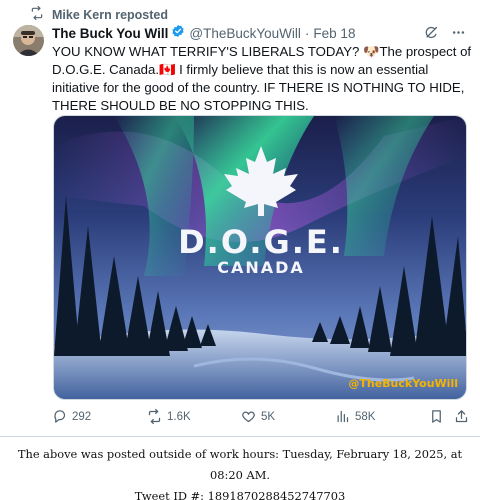 This screenshot has height=500, width=480. Describe the element at coordinates (176, 33) in the screenshot. I see `verified-badge-icon` at that location.